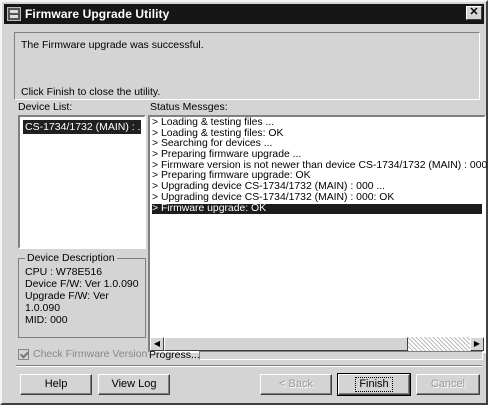  What do you see at coordinates (317, 209) in the screenshot?
I see `status-message-item: > Firmware upgrade: OK` at bounding box center [317, 209].